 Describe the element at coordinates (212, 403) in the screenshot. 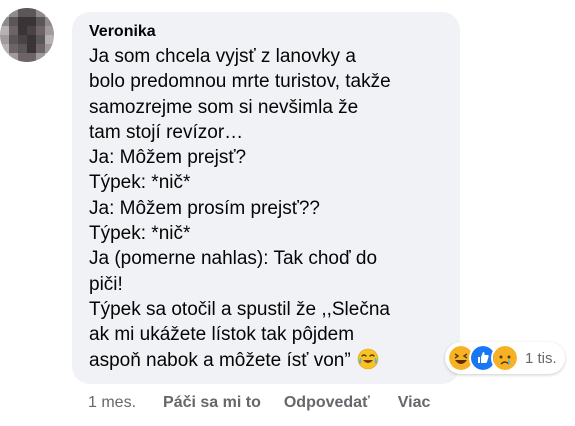

I see `like-button: Páči sa mi to` at that location.